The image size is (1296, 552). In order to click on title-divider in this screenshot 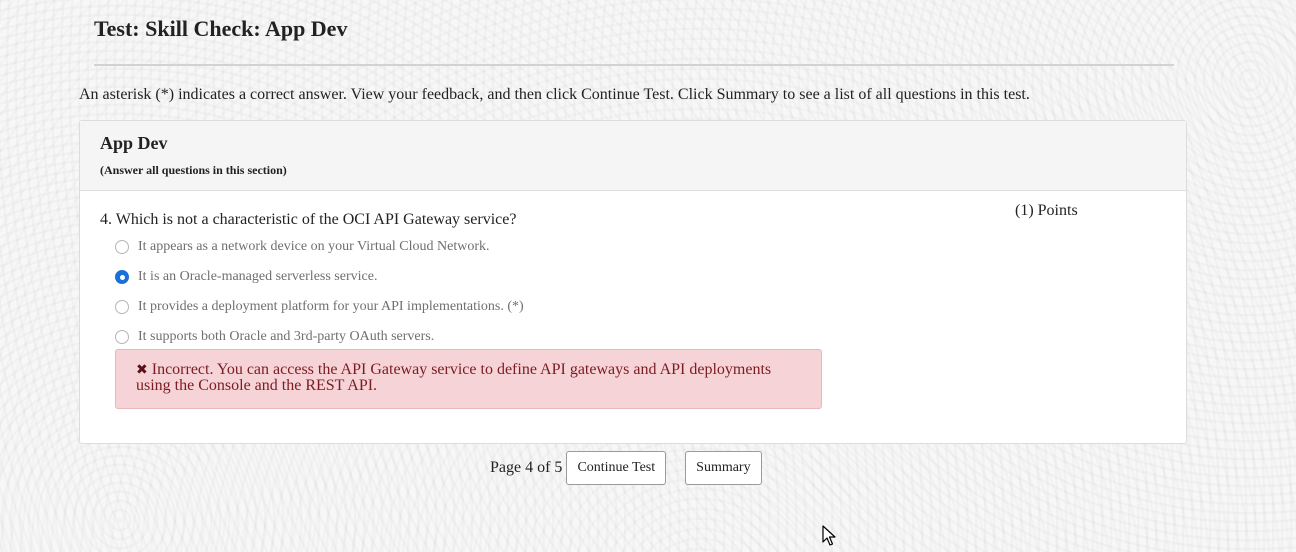, I will do `click(634, 65)`.